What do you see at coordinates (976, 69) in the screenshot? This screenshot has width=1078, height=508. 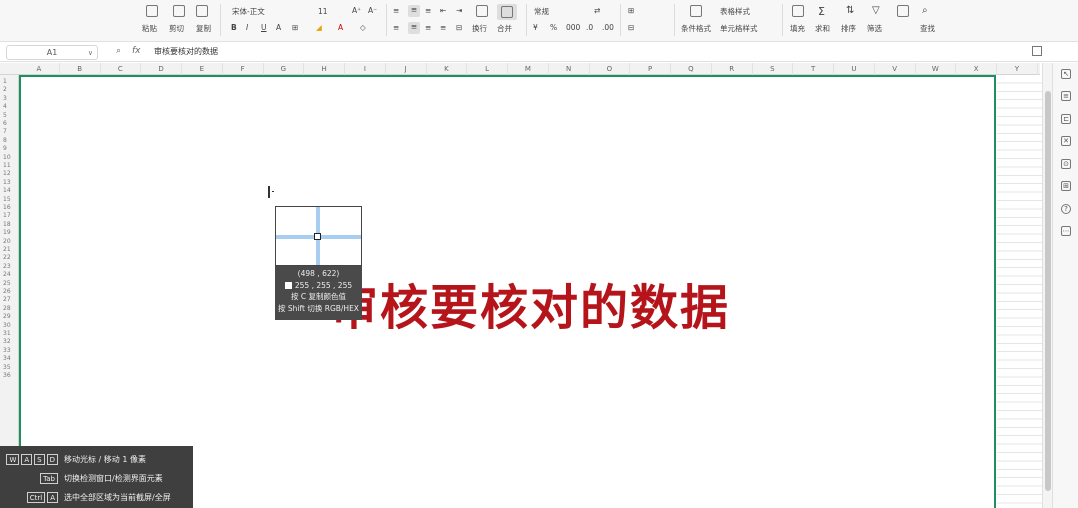 I see `column-header-x: X` at bounding box center [976, 69].